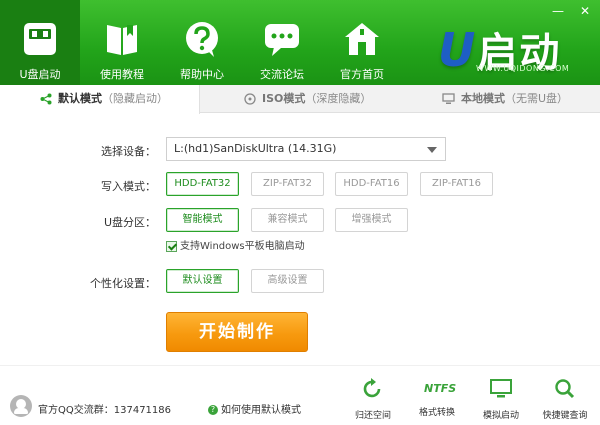 The height and width of the screenshot is (425, 600). I want to click on chevron-down-icon, so click(432, 150).